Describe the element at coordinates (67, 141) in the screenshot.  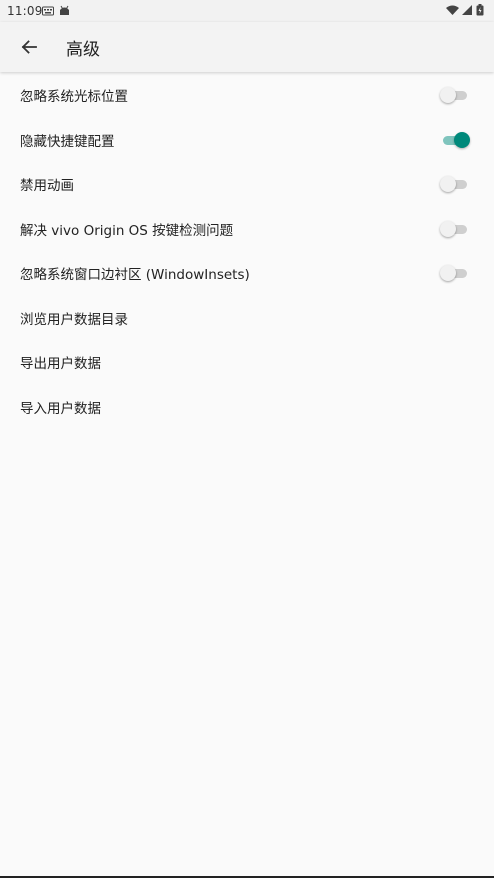
I see `setting-label: 隐藏快捷键配置` at that location.